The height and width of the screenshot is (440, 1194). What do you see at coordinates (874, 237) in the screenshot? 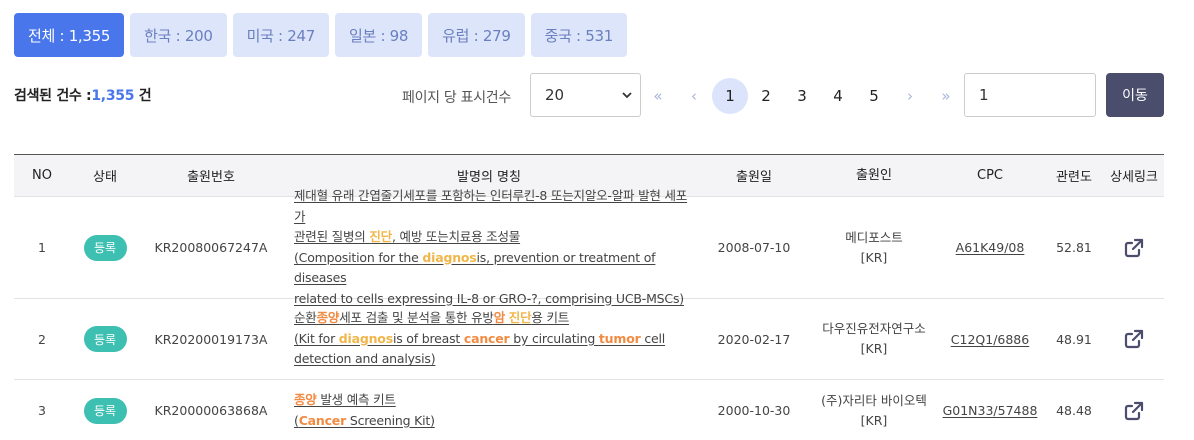
I see `applicant-name: 메디포스트` at bounding box center [874, 237].